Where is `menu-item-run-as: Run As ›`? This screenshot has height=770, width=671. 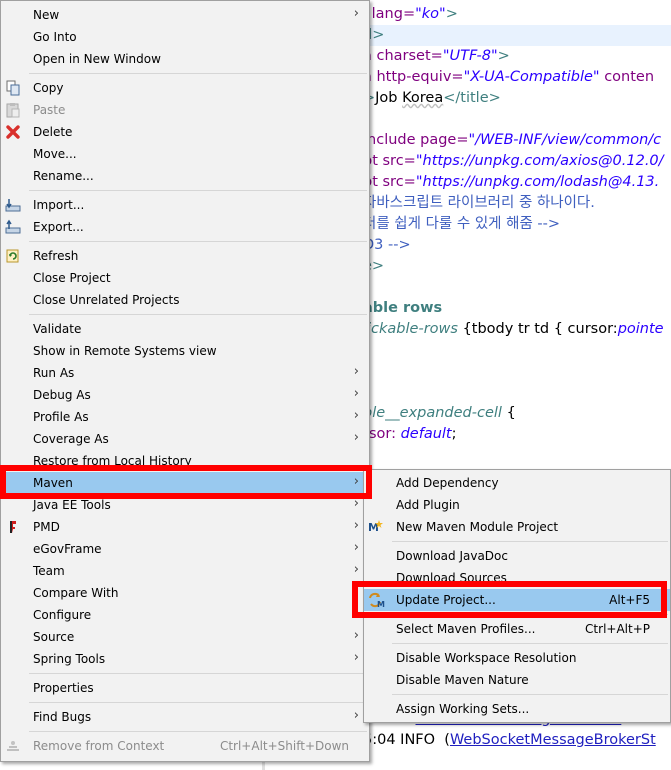 menu-item-run-as: Run As › is located at coordinates (185, 373).